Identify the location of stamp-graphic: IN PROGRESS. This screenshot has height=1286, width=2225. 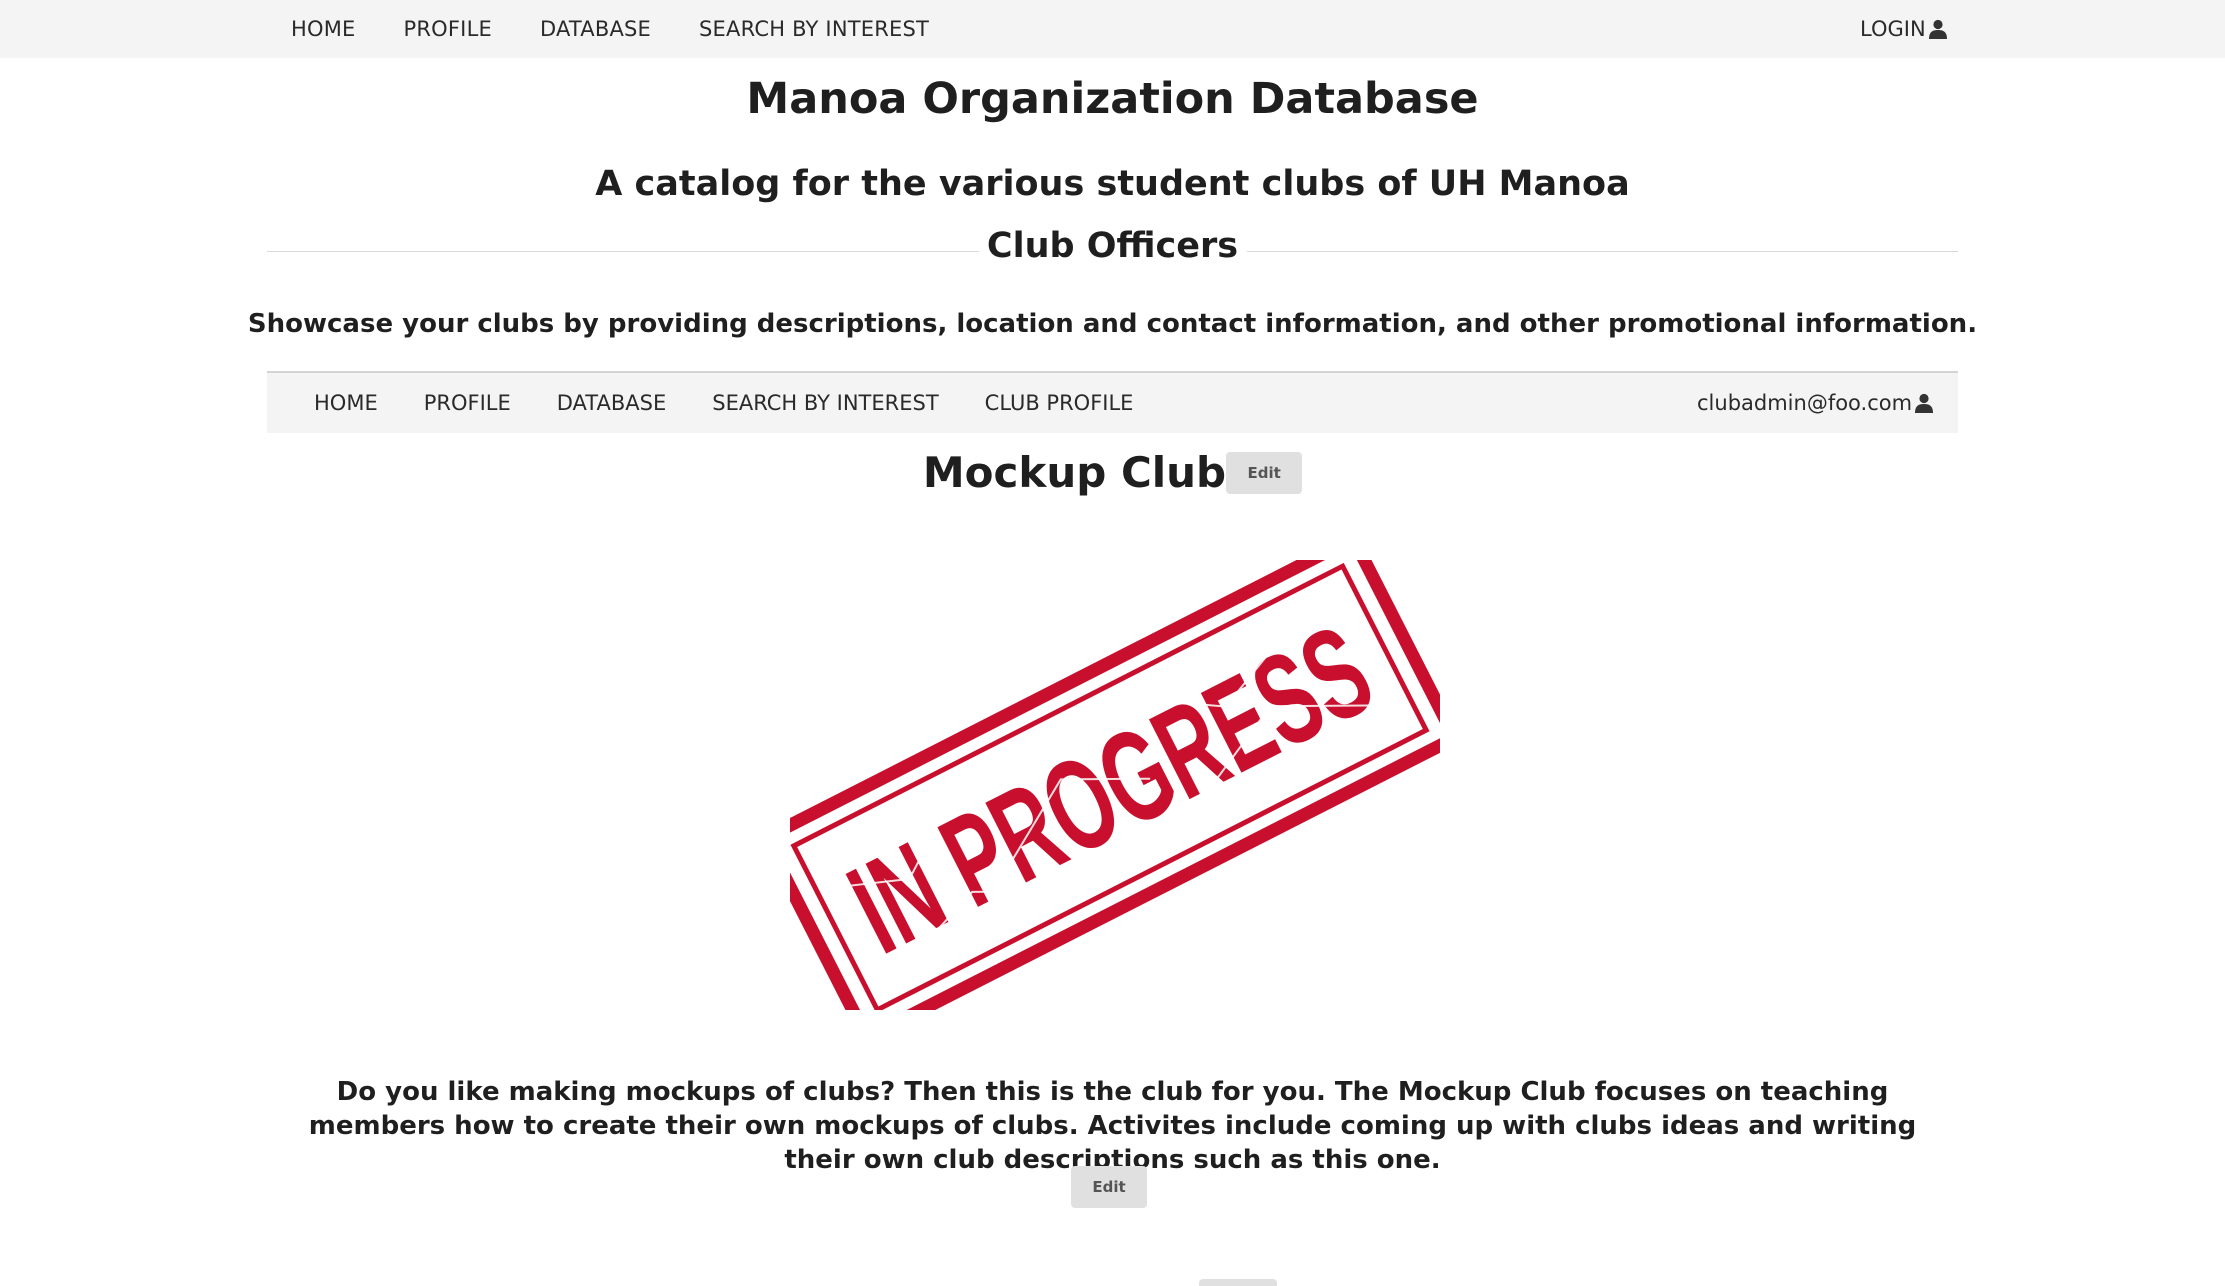
(1110, 788).